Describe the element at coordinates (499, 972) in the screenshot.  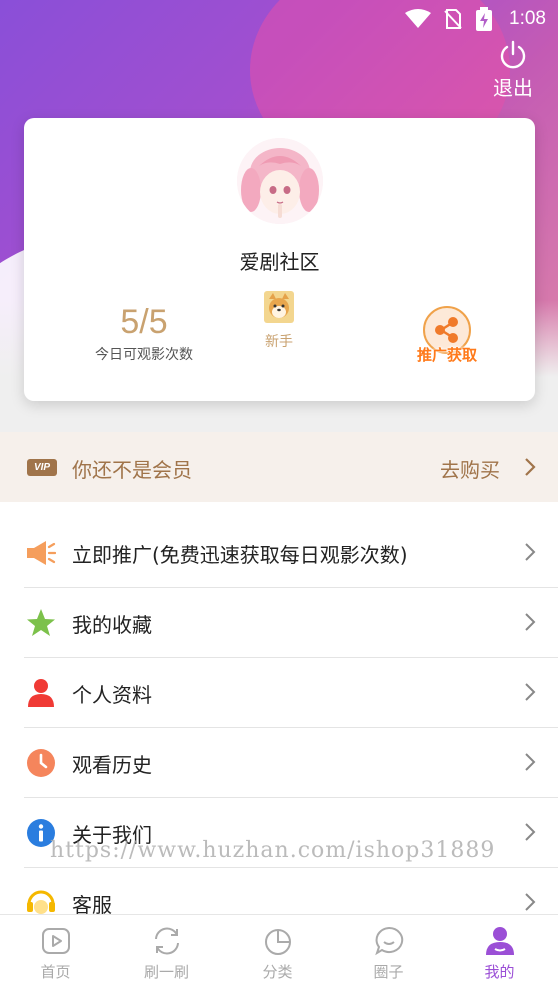
I see `tab-label: 我的` at that location.